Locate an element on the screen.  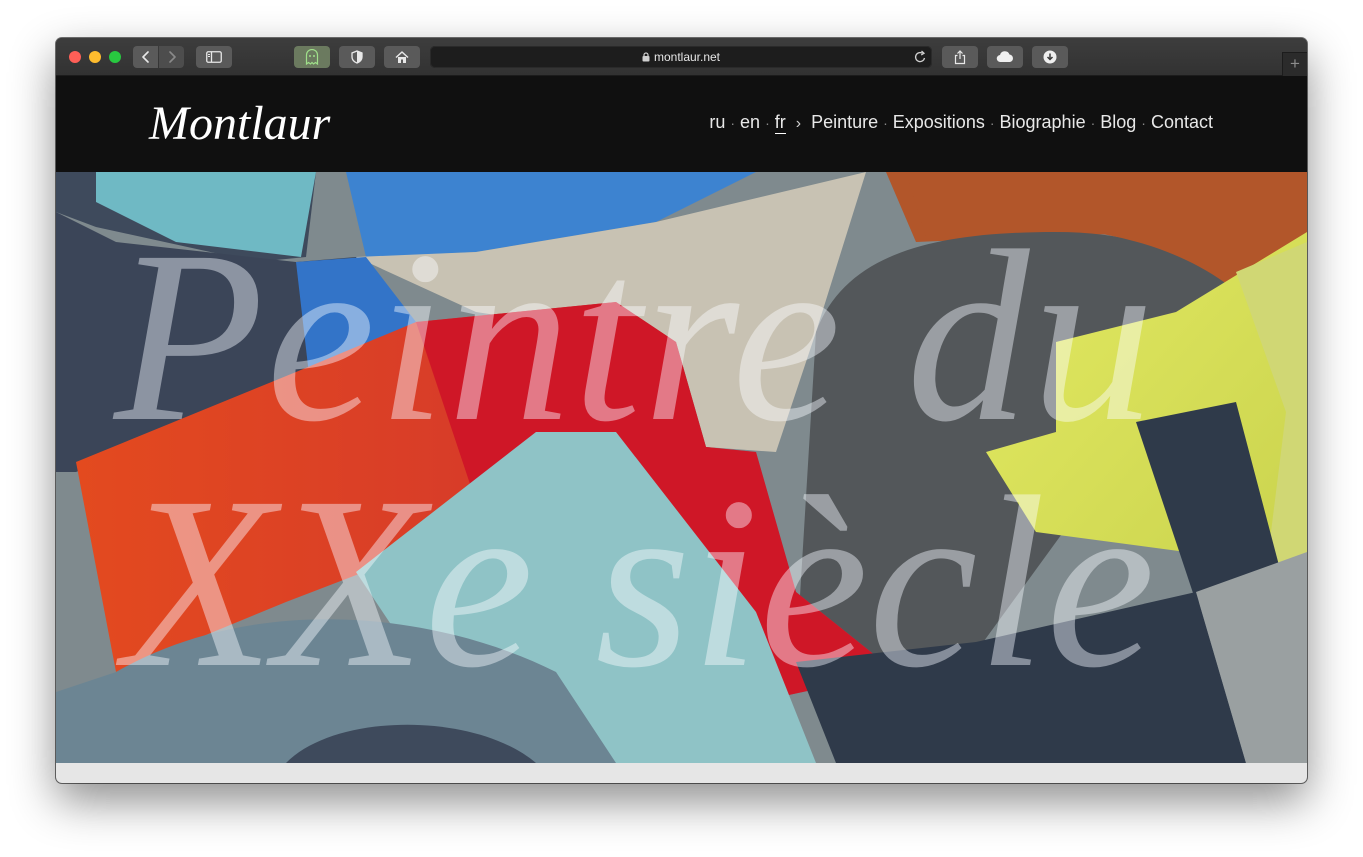
close-window-button is located at coordinates (75, 57).